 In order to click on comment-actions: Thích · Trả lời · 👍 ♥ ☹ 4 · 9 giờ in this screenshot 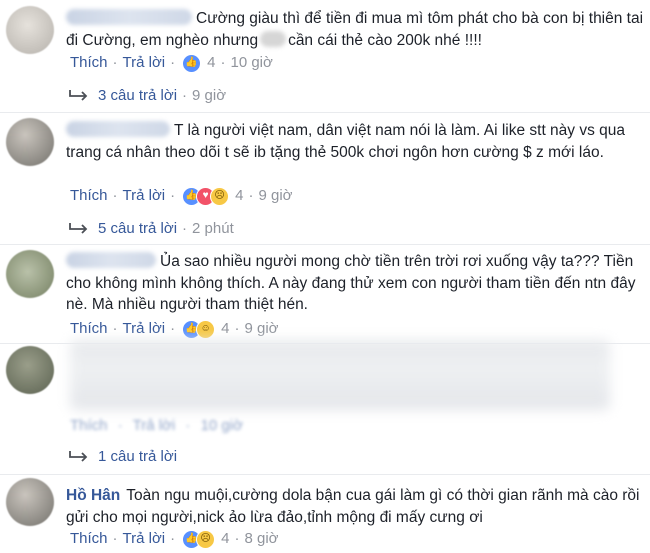, I will do `click(181, 196)`.